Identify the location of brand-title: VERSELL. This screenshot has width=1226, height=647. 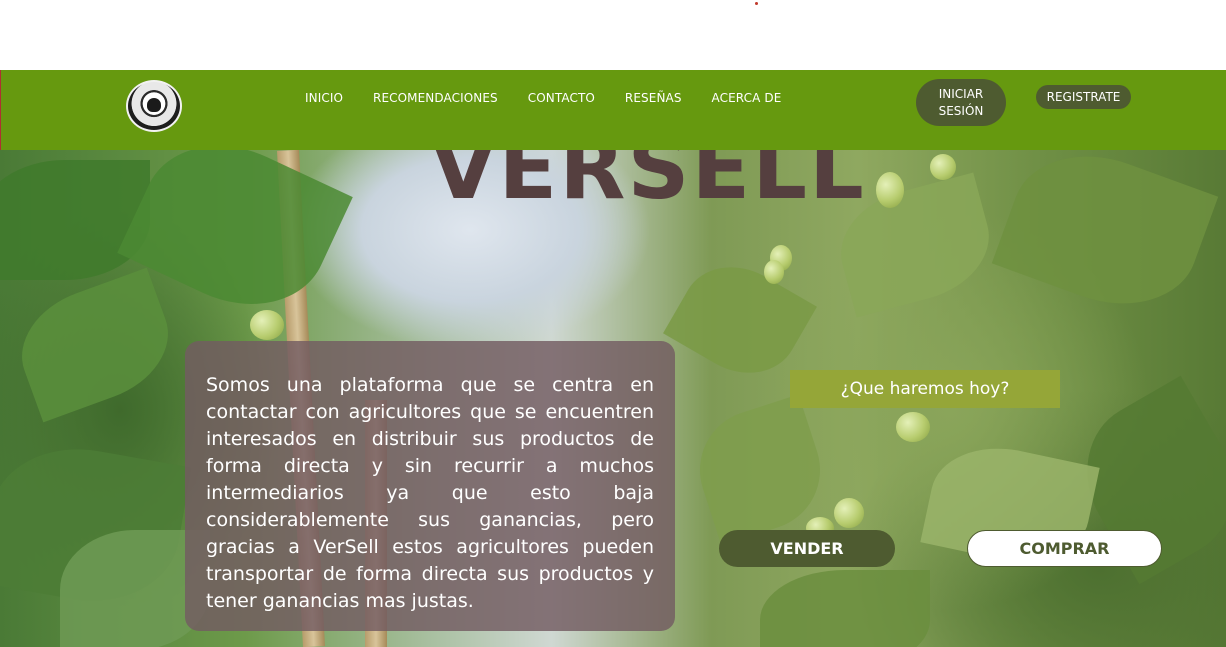
(648, 184).